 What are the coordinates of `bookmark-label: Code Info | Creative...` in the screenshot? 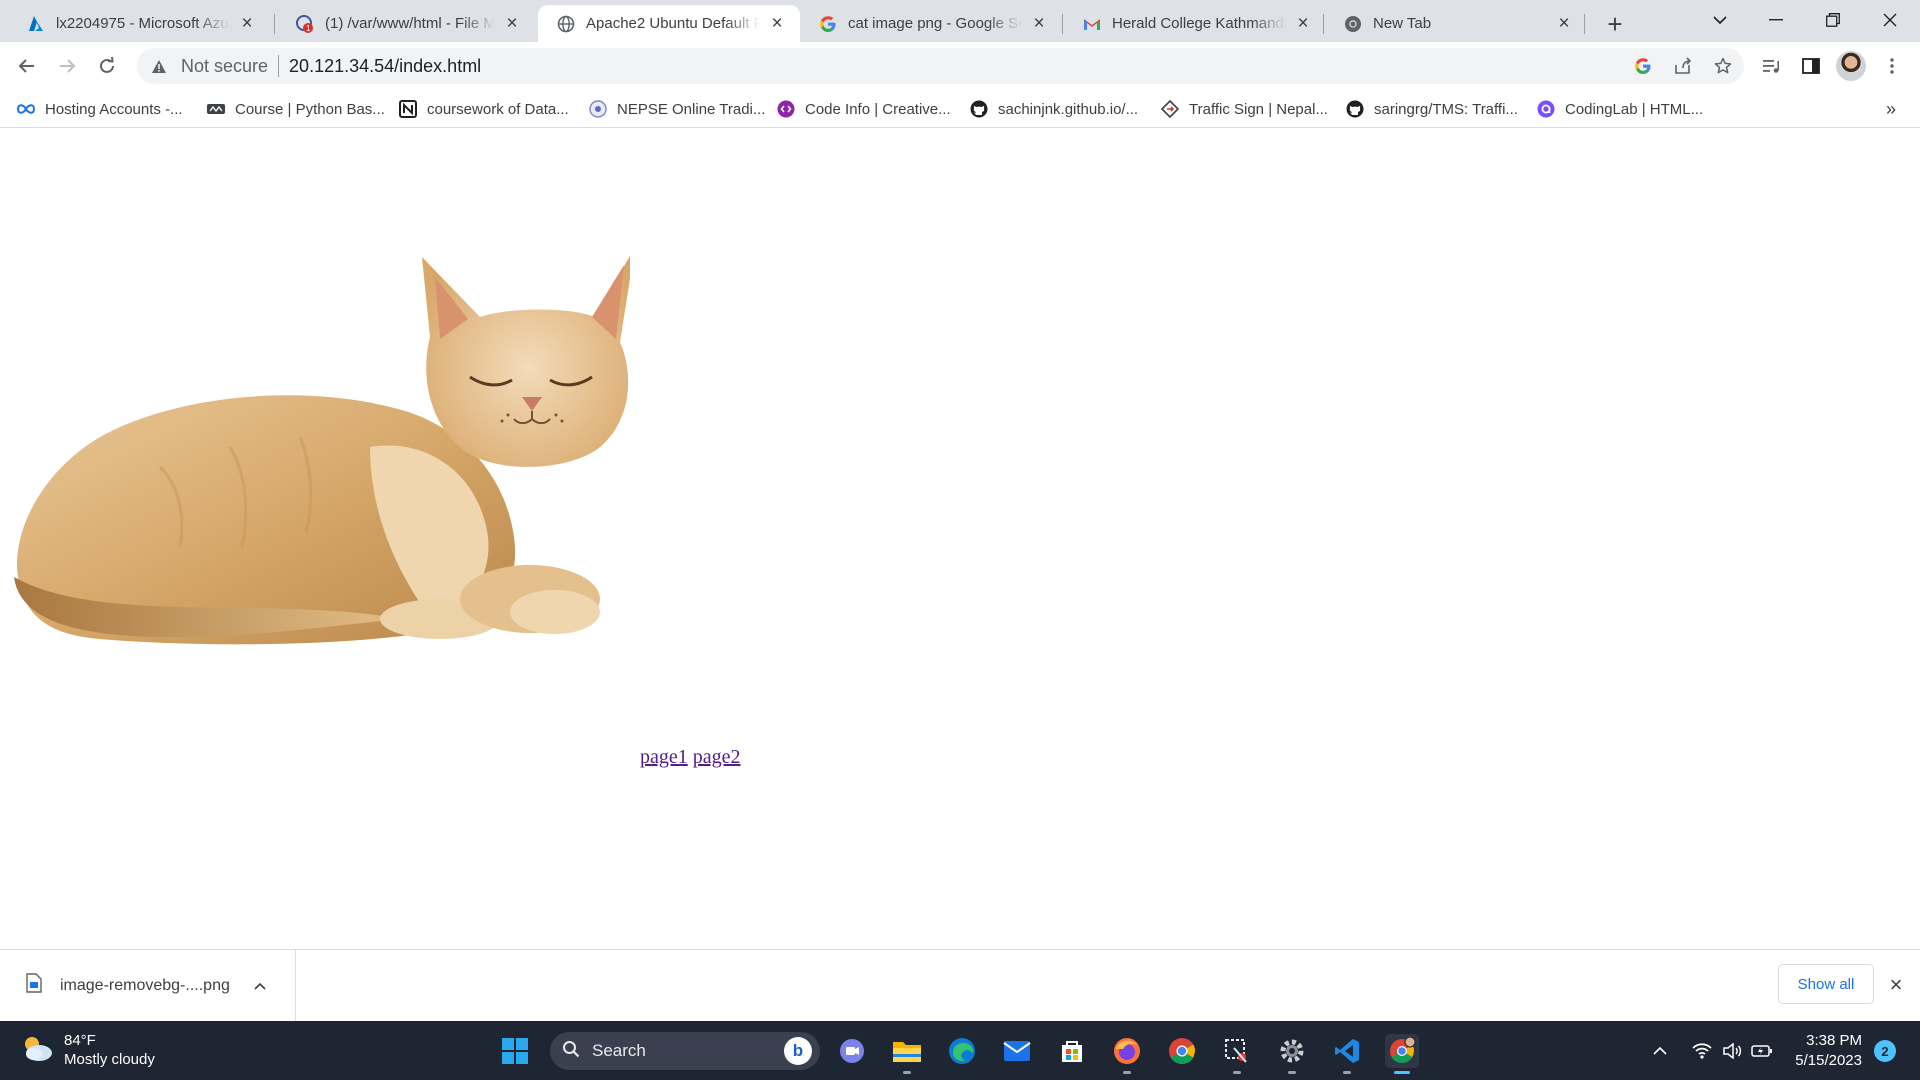 It's located at (878, 109).